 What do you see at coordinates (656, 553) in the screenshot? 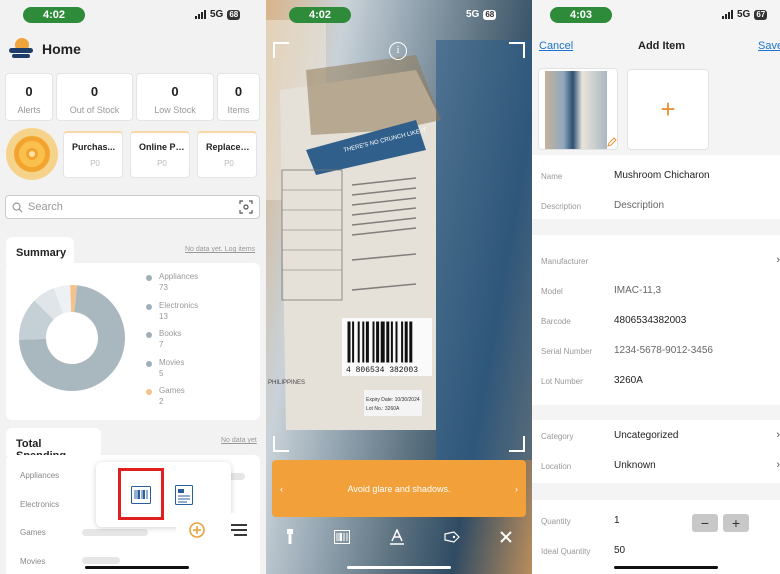
I see `field-ideal-quantity: Ideal Quantity 50` at bounding box center [656, 553].